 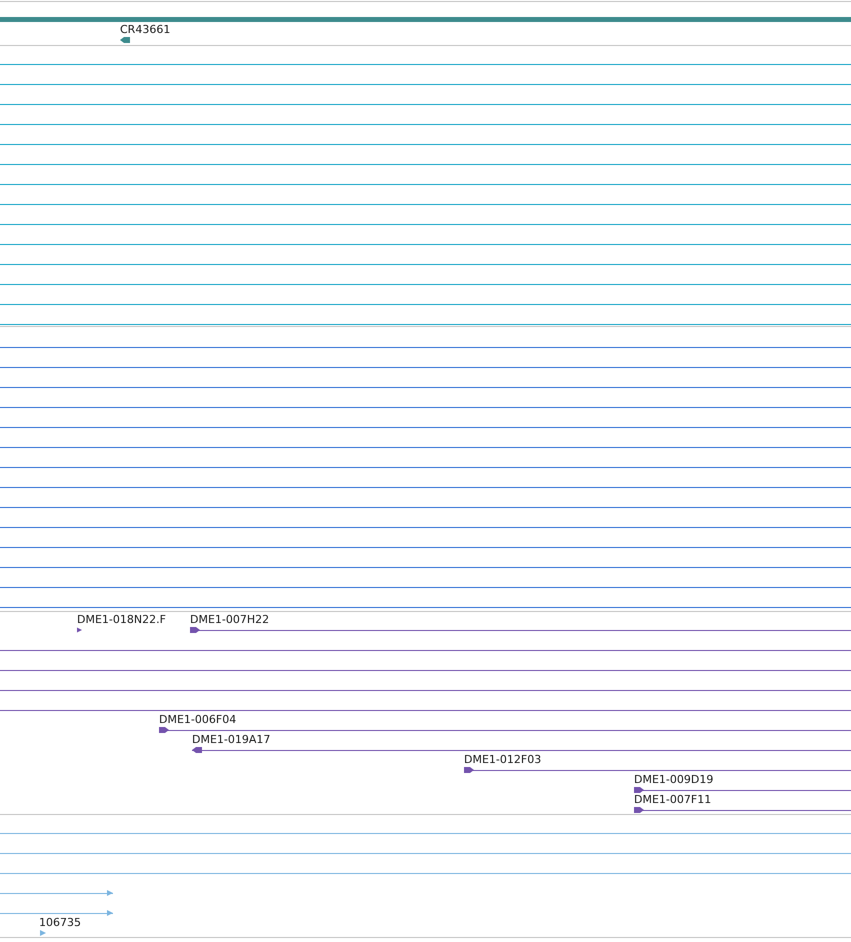 What do you see at coordinates (503, 759) in the screenshot?
I see `feature-label: DME1-012F03` at bounding box center [503, 759].